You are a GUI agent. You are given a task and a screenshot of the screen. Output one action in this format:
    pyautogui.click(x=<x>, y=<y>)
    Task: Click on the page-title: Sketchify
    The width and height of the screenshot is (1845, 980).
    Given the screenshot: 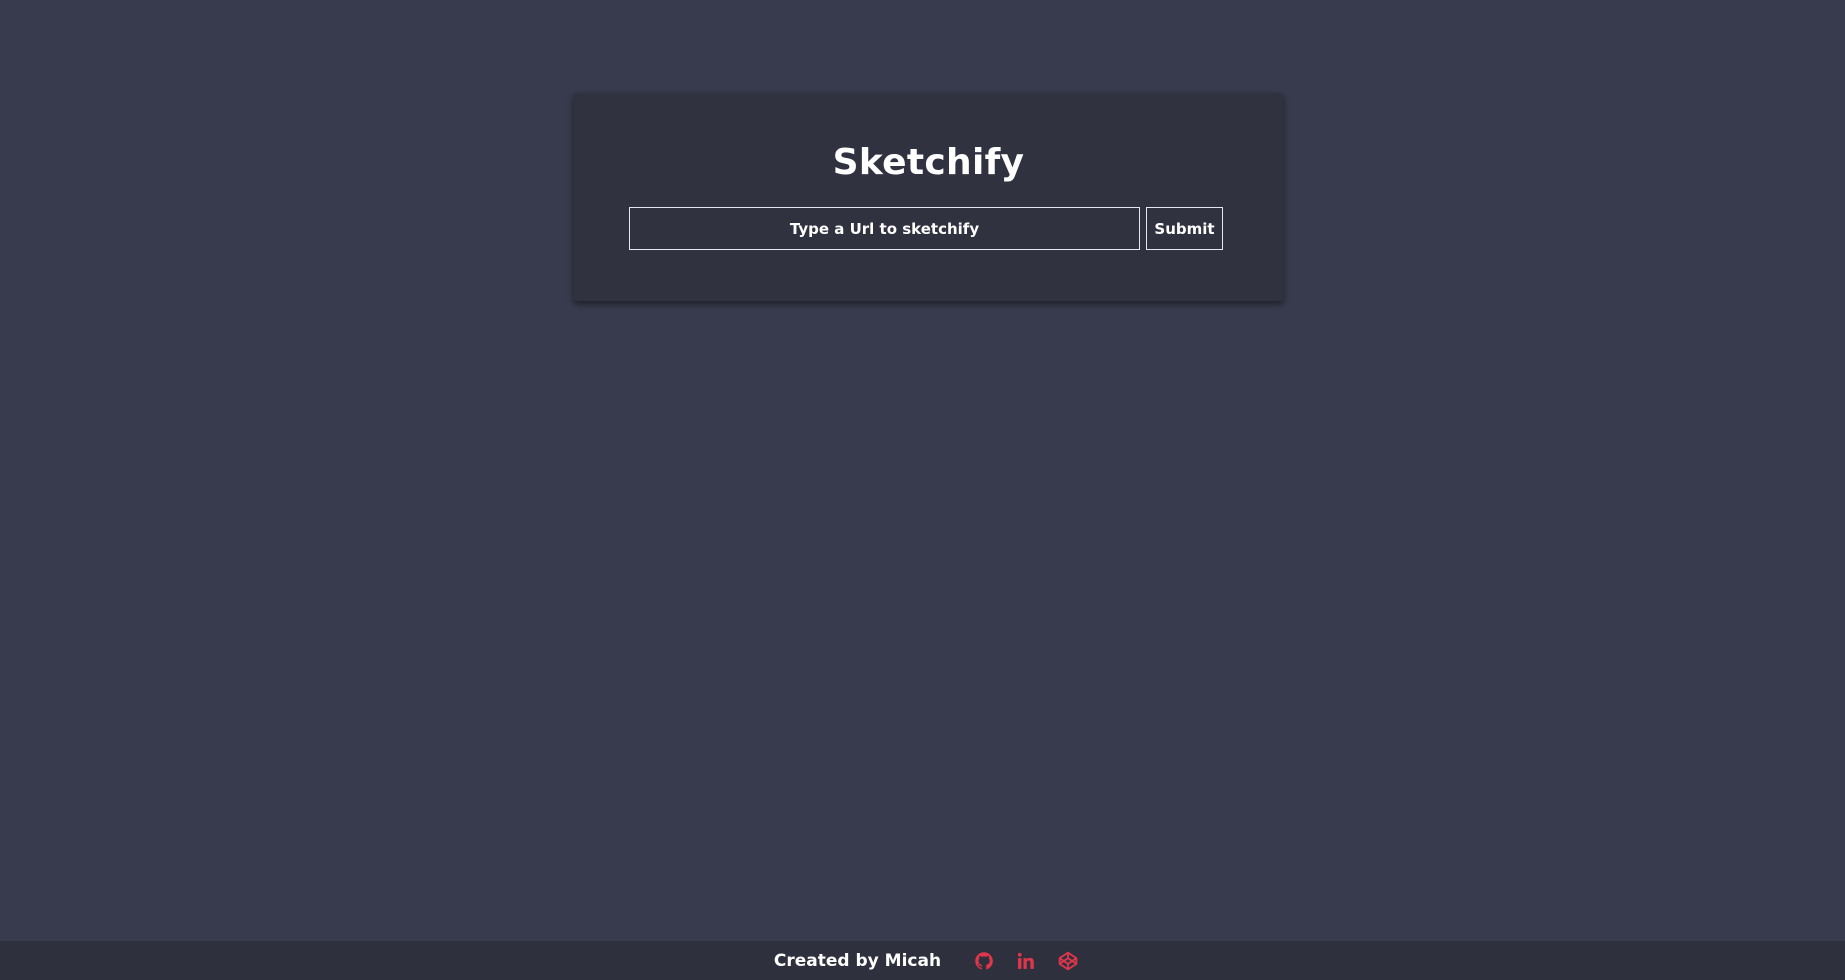 What is the action you would take?
    pyautogui.click(x=928, y=162)
    